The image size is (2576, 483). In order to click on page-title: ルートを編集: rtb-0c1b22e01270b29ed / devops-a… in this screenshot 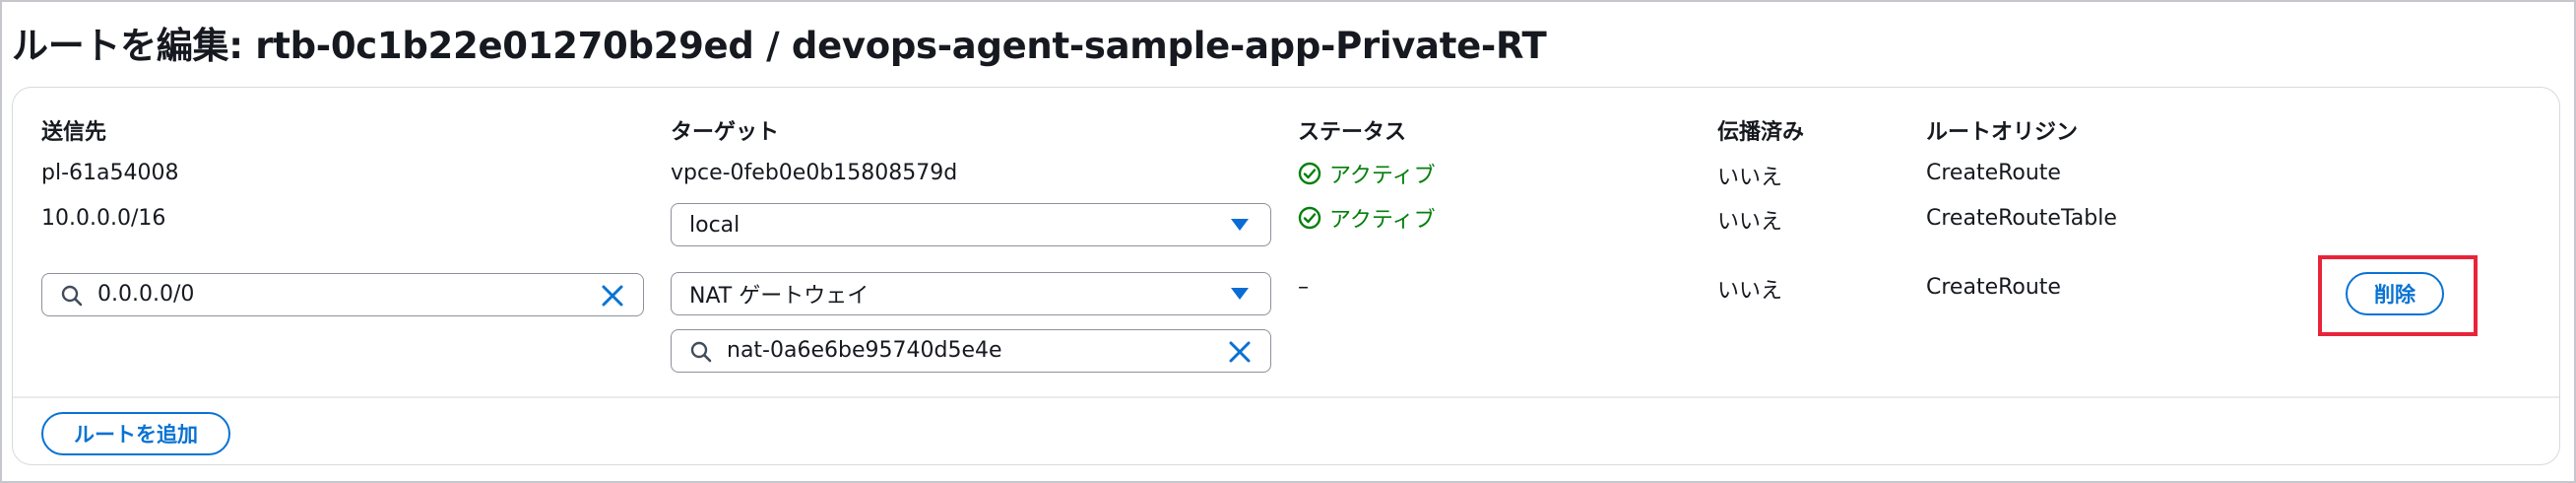, I will do `click(779, 46)`.